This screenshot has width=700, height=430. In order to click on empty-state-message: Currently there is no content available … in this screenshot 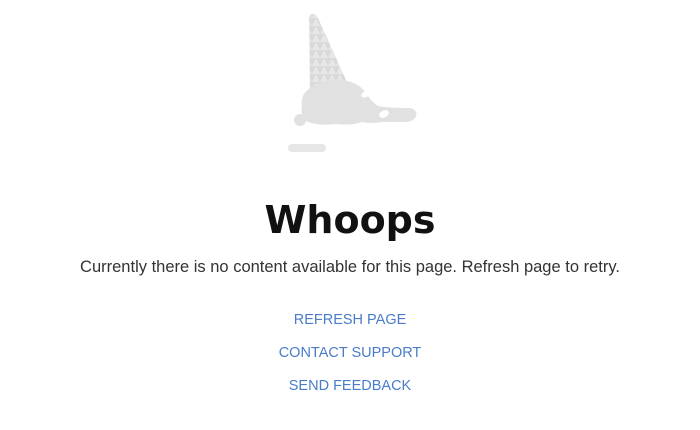, I will do `click(350, 267)`.